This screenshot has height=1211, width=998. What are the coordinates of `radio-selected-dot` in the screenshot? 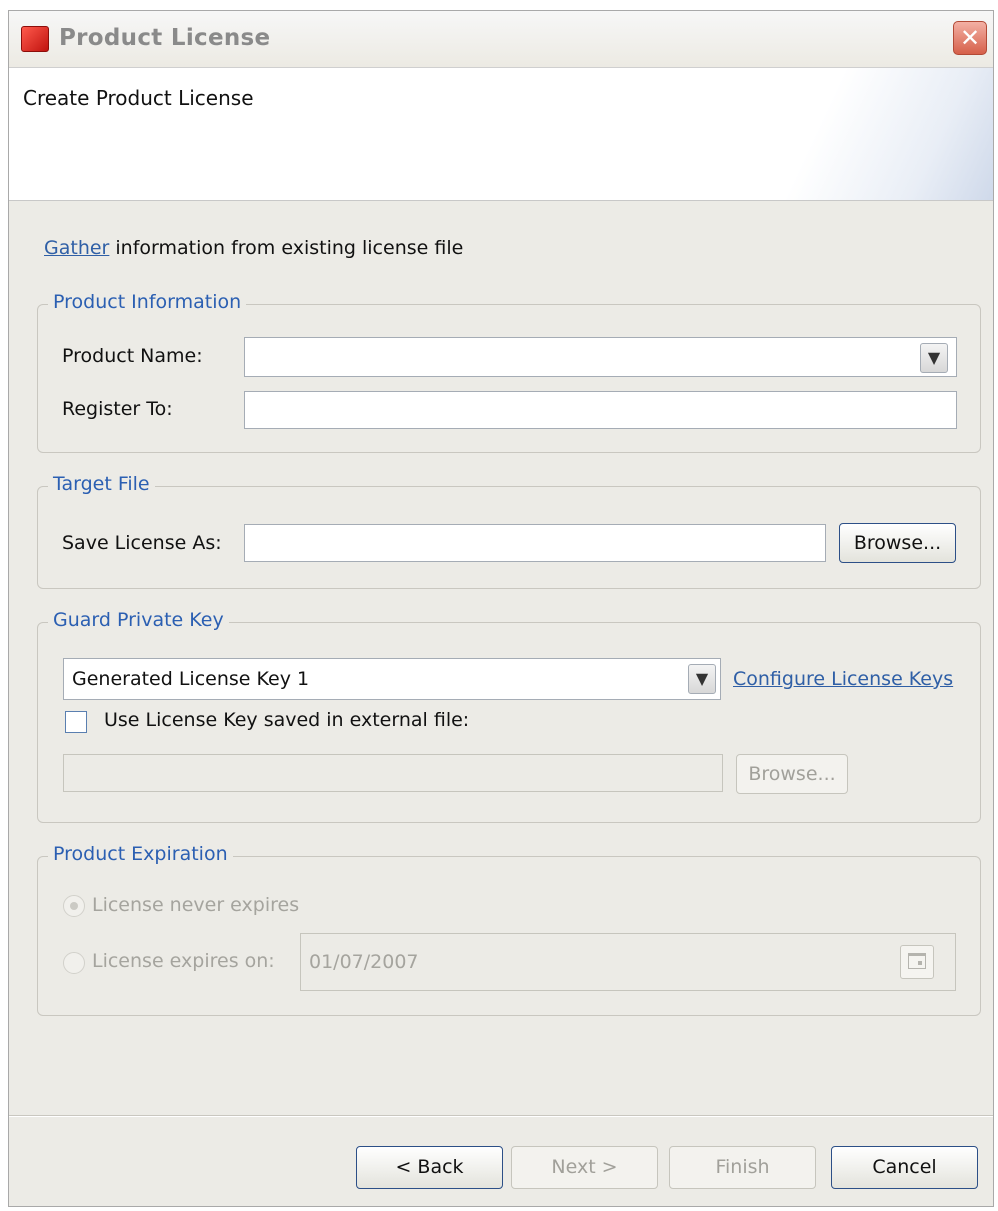 It's located at (74, 906).